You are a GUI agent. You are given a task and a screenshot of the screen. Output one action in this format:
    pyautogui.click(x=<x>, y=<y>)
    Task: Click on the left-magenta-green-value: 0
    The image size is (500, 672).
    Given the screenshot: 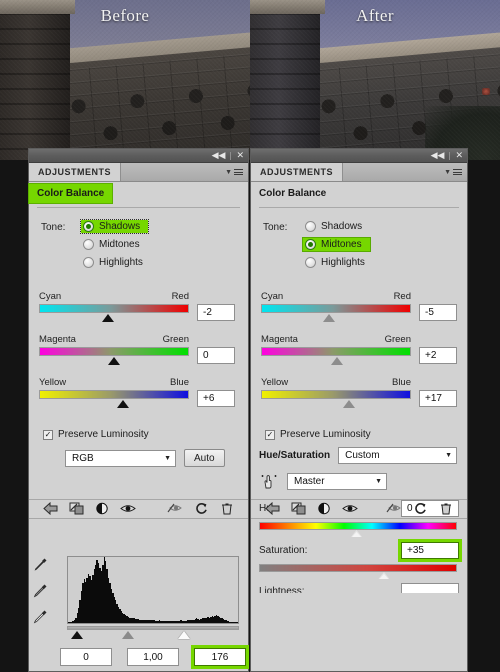 What is the action you would take?
    pyautogui.click(x=216, y=355)
    